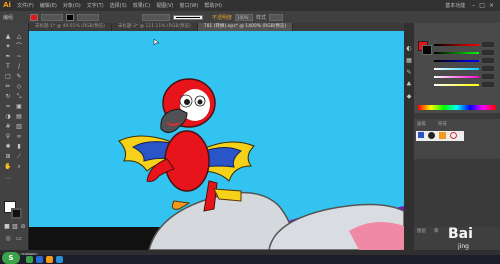 The image size is (500, 264). What do you see at coordinates (7, 226) in the screenshot?
I see `color-mode-icon: ■` at bounding box center [7, 226].